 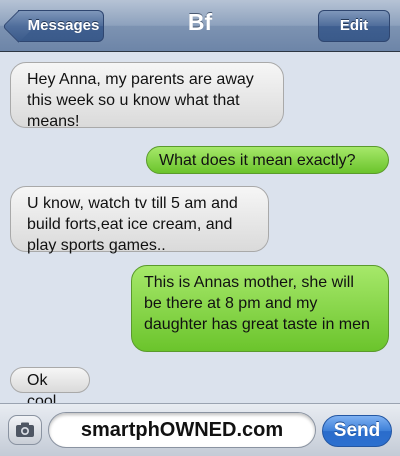 I want to click on camera-icon, so click(x=25, y=429).